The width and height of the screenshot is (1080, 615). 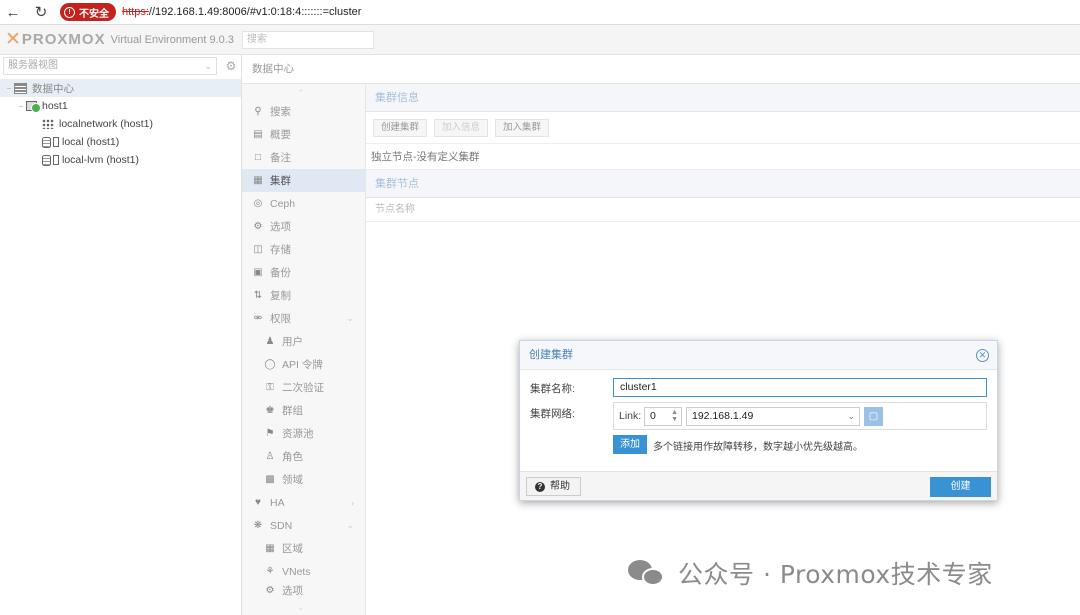 What do you see at coordinates (663, 416) in the screenshot?
I see `link-number-stepper: 0 ▲ ▼` at bounding box center [663, 416].